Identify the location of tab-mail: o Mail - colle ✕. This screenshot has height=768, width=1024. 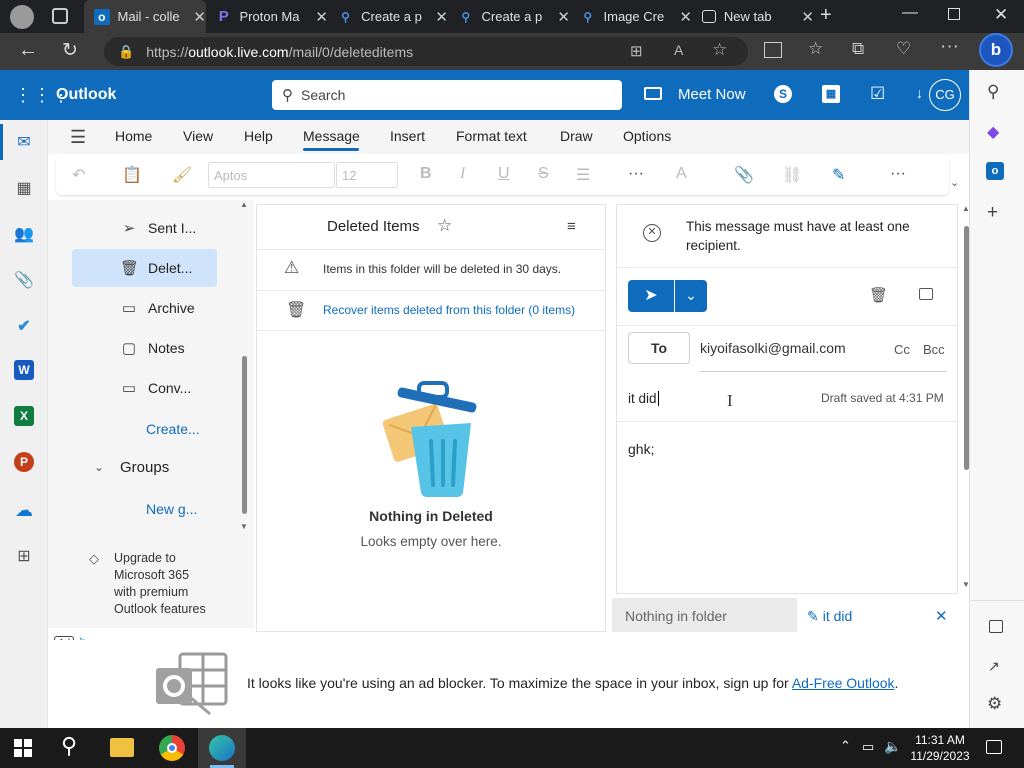
(145, 16).